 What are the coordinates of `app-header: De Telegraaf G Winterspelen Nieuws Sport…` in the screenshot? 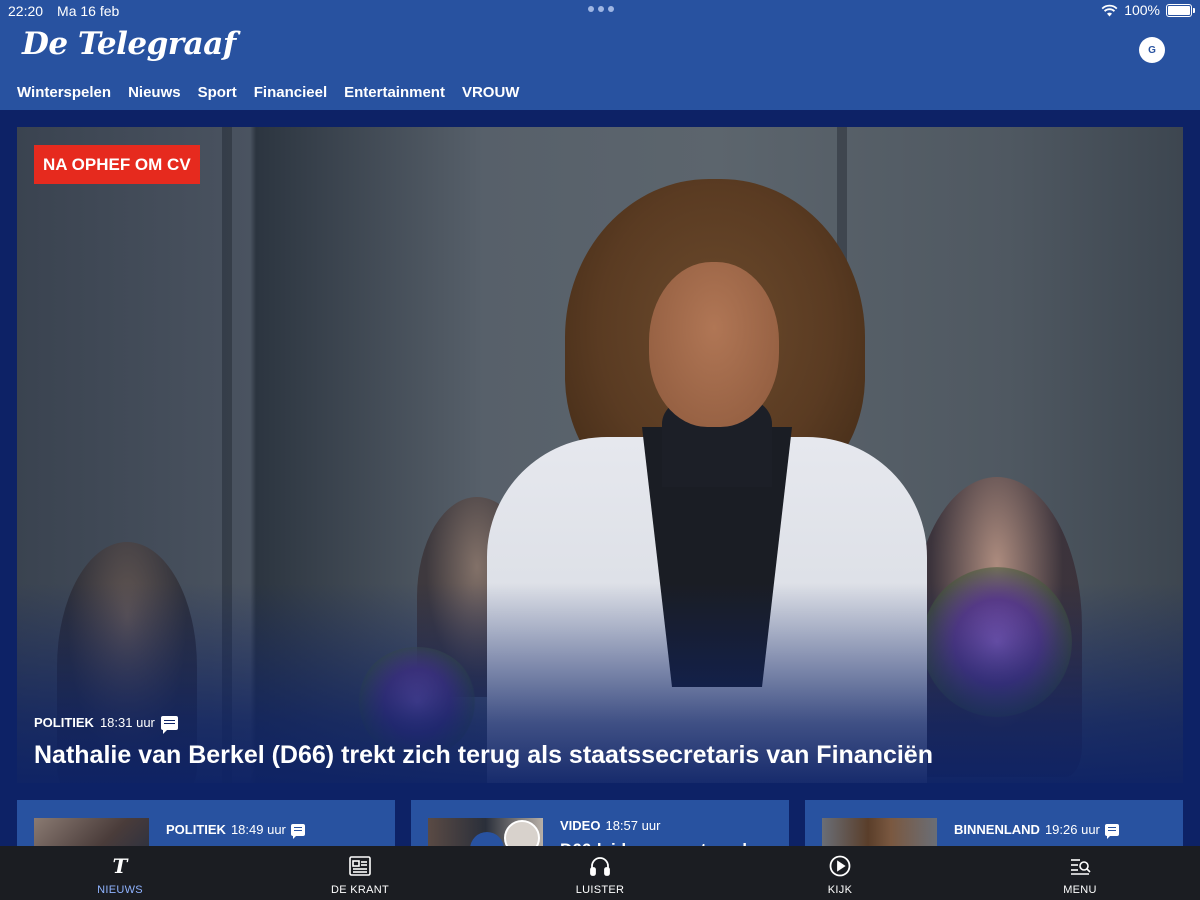 It's located at (600, 66).